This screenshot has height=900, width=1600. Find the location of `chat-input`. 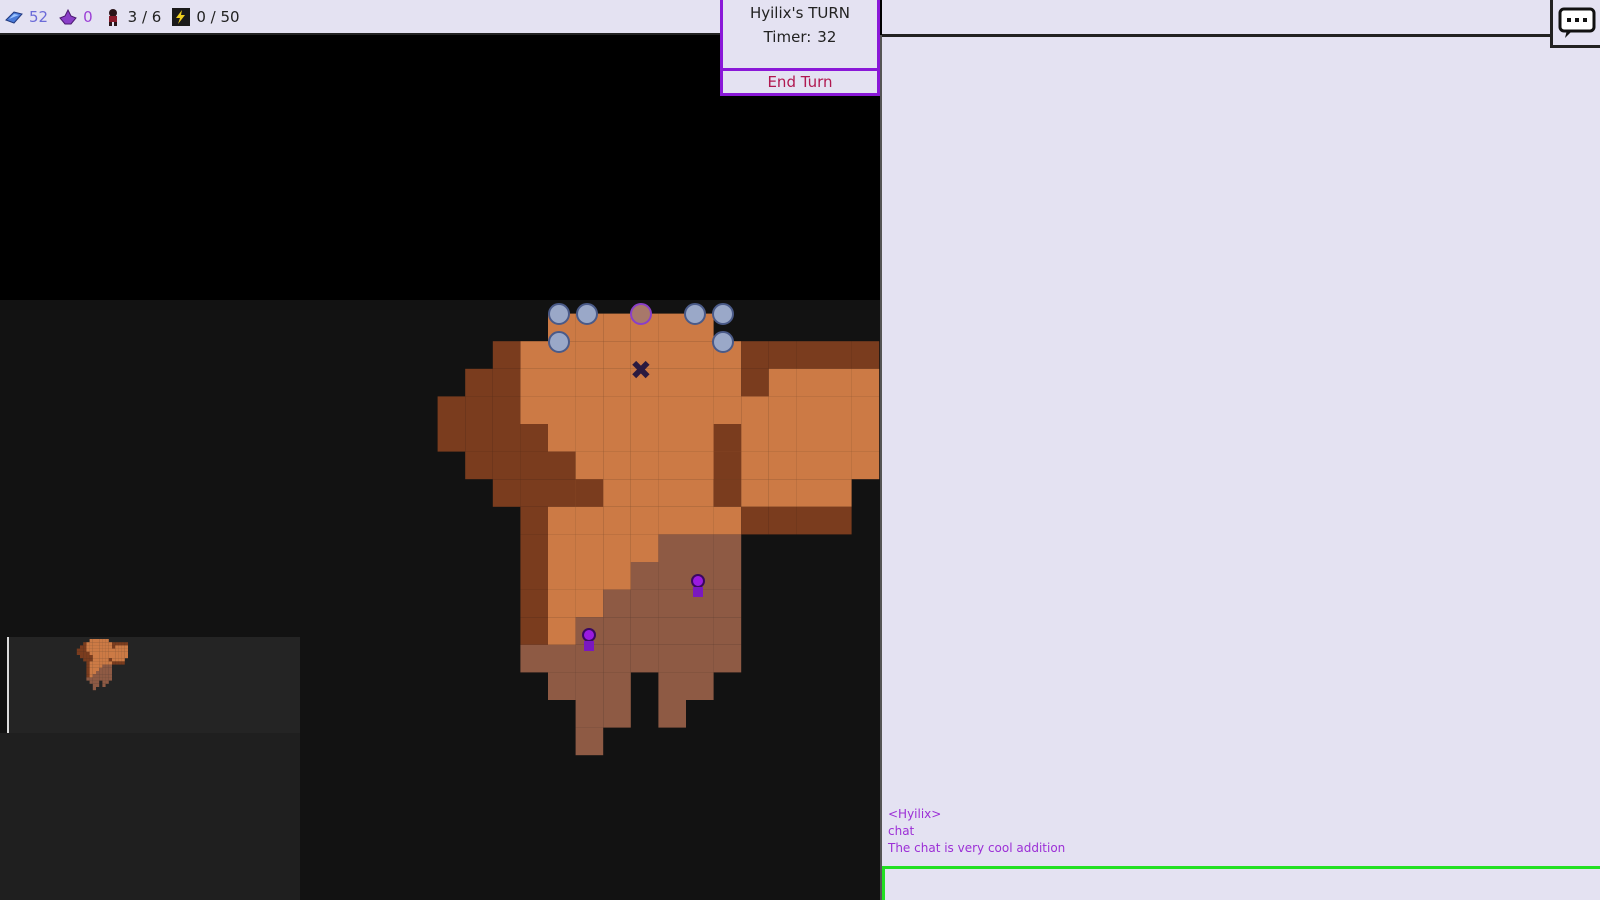

chat-input is located at coordinates (1241, 883).